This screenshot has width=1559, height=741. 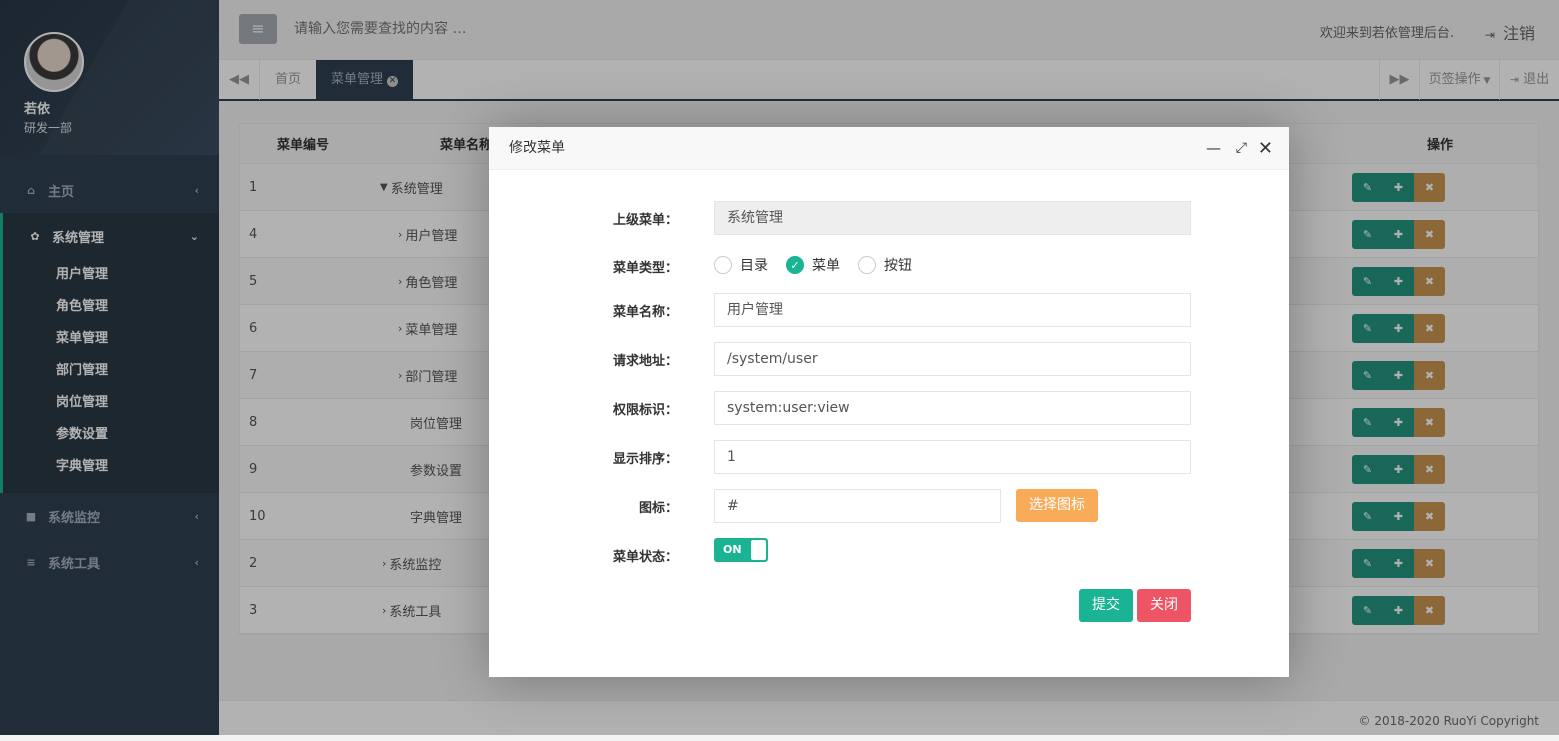 What do you see at coordinates (537, 148) in the screenshot?
I see `dialog-title: 修改菜单` at bounding box center [537, 148].